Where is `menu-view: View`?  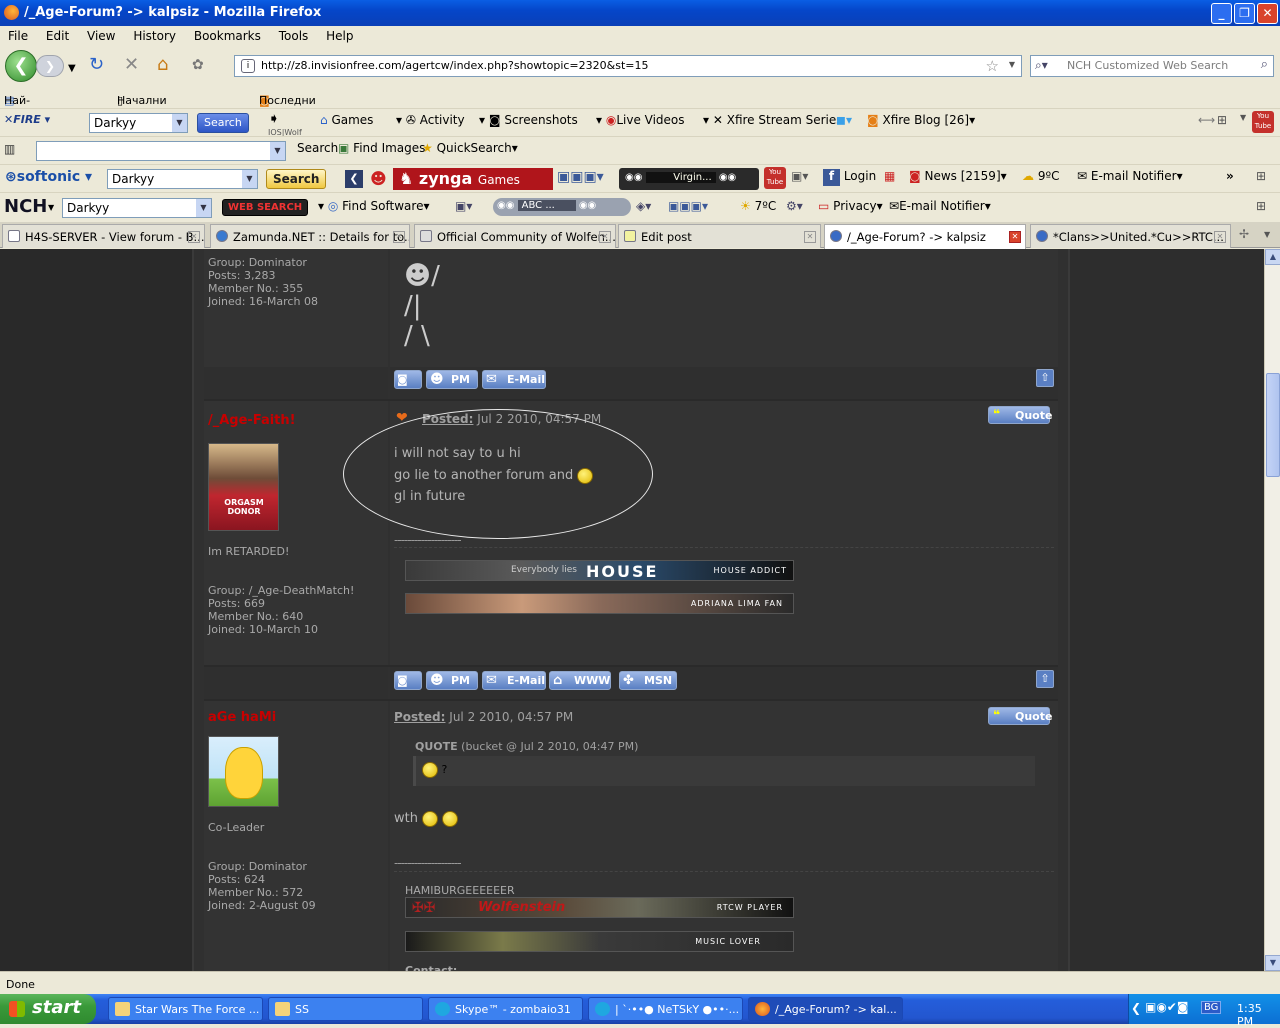
menu-view: View is located at coordinates (100, 34).